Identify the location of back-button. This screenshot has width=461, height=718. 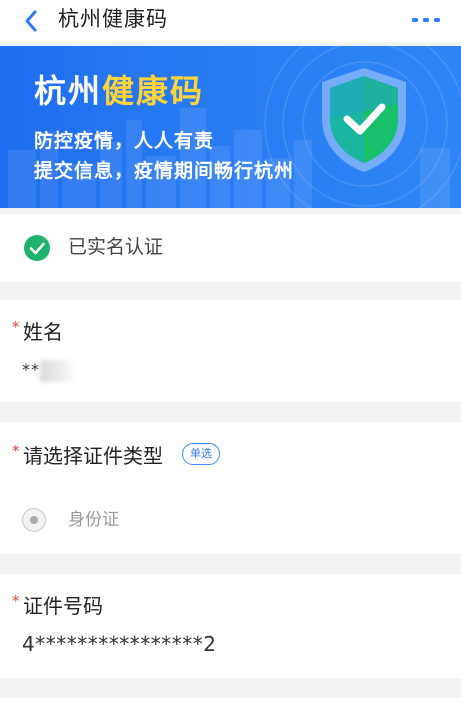
(31, 21).